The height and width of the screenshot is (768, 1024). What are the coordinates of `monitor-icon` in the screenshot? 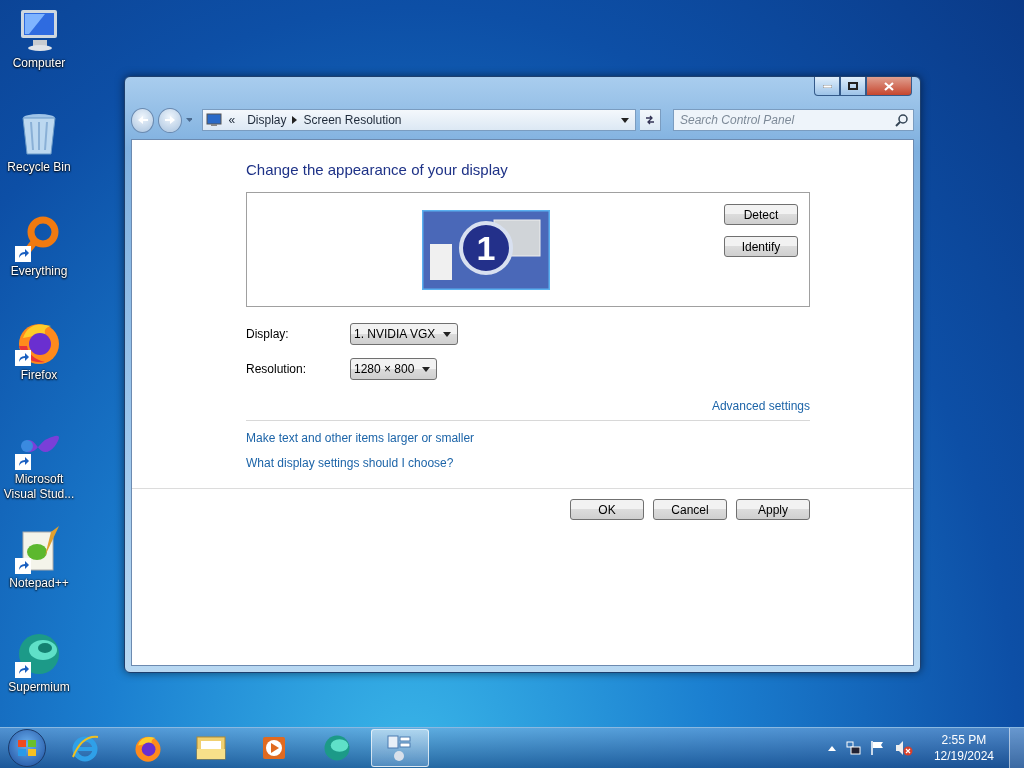 It's located at (214, 120).